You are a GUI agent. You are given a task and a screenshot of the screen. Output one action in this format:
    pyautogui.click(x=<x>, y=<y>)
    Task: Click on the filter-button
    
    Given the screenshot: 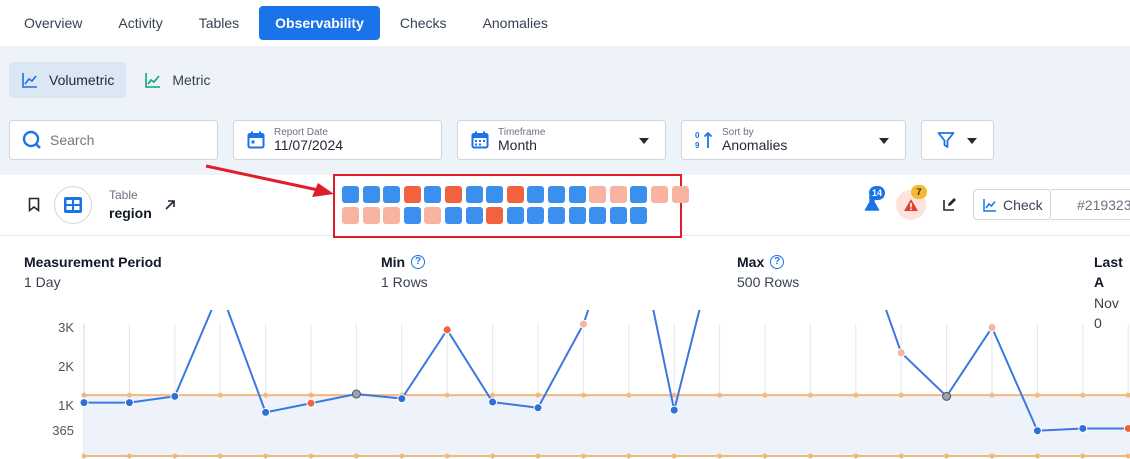 What is the action you would take?
    pyautogui.click(x=957, y=140)
    